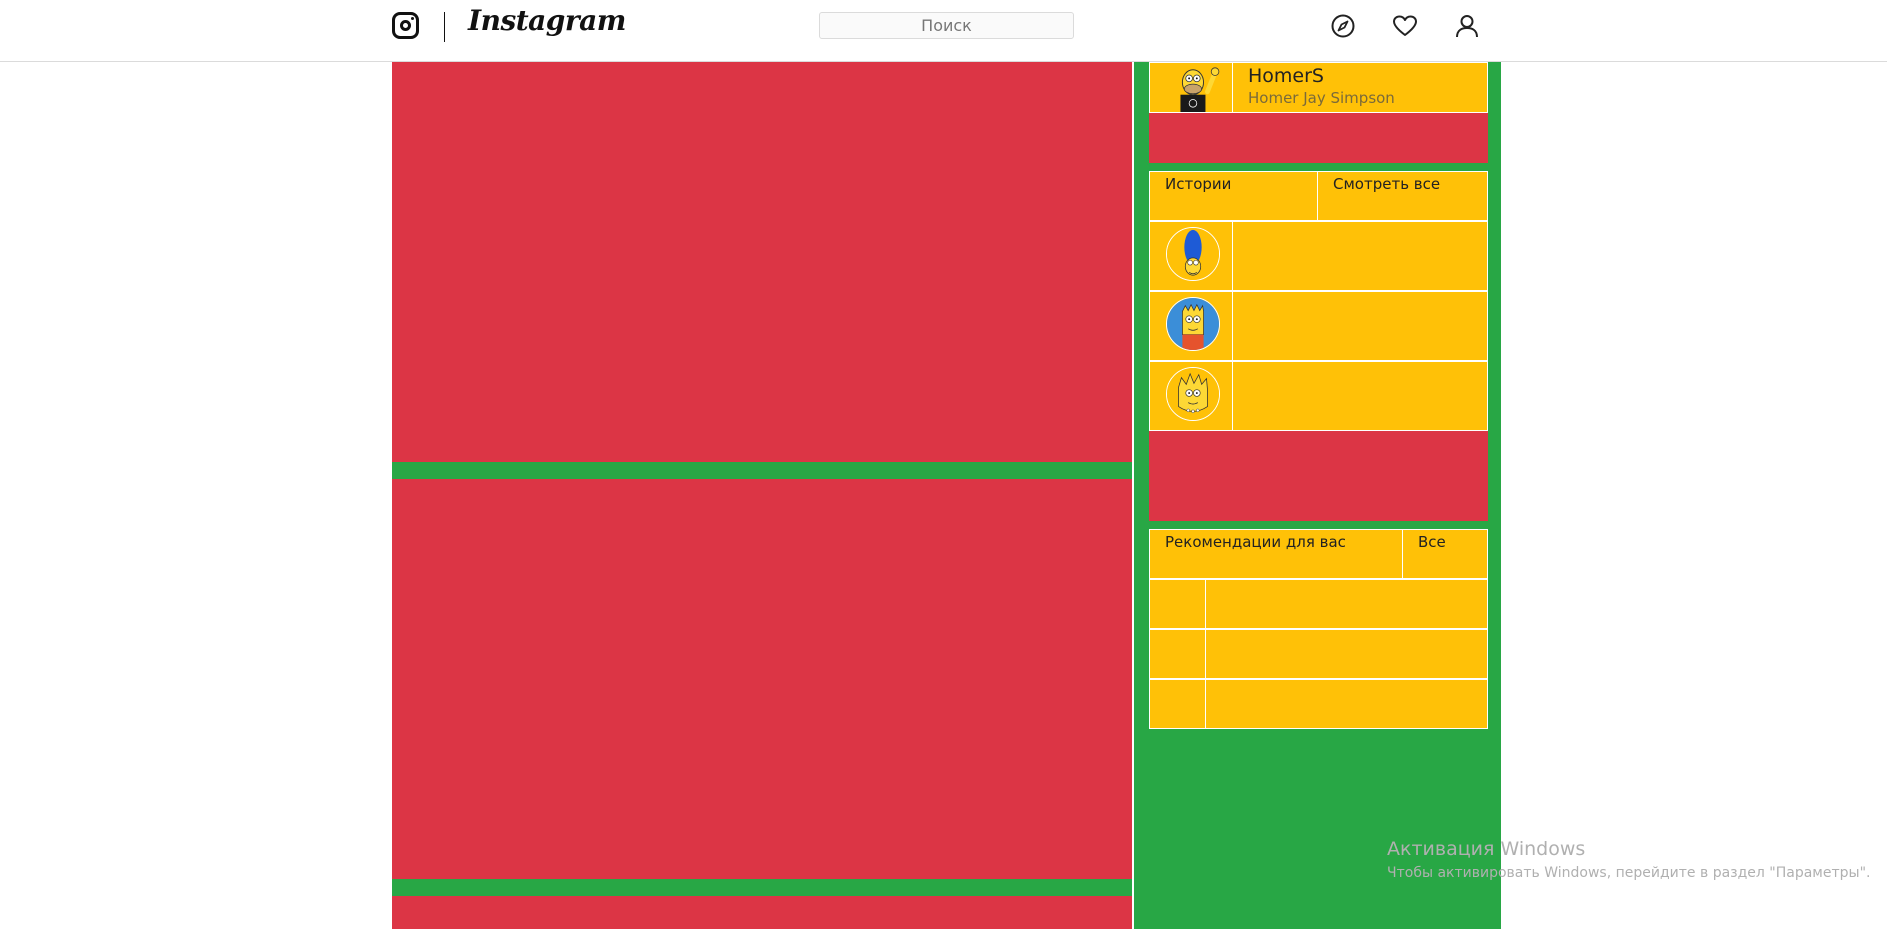 This screenshot has width=1887, height=929. I want to click on stories-view-all-cell: Смотреть все, so click(1402, 196).